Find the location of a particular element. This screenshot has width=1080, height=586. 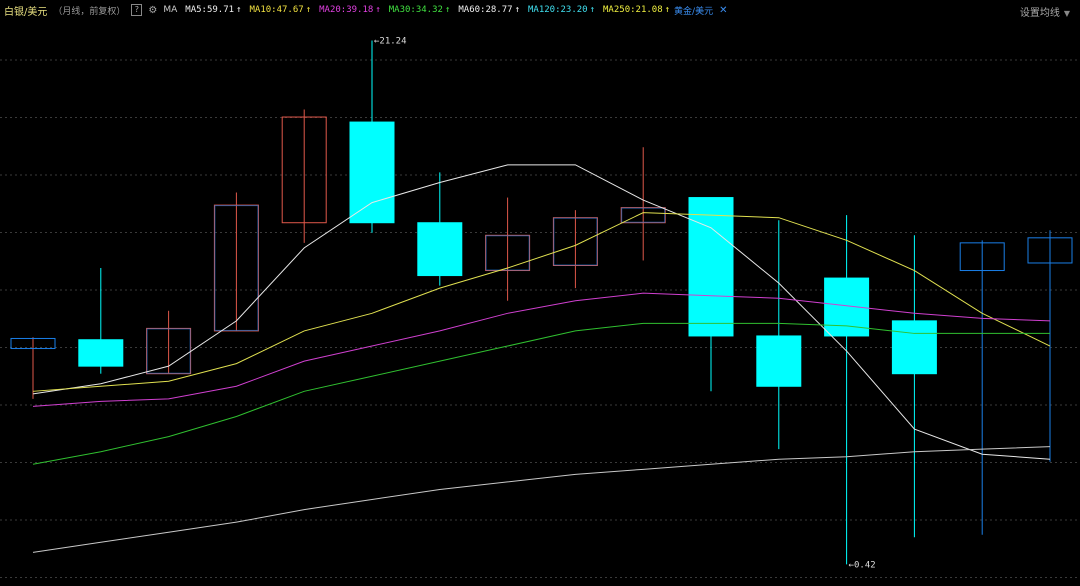

ma-settings-button: 设置均线 ▼ is located at coordinates (1045, 11).